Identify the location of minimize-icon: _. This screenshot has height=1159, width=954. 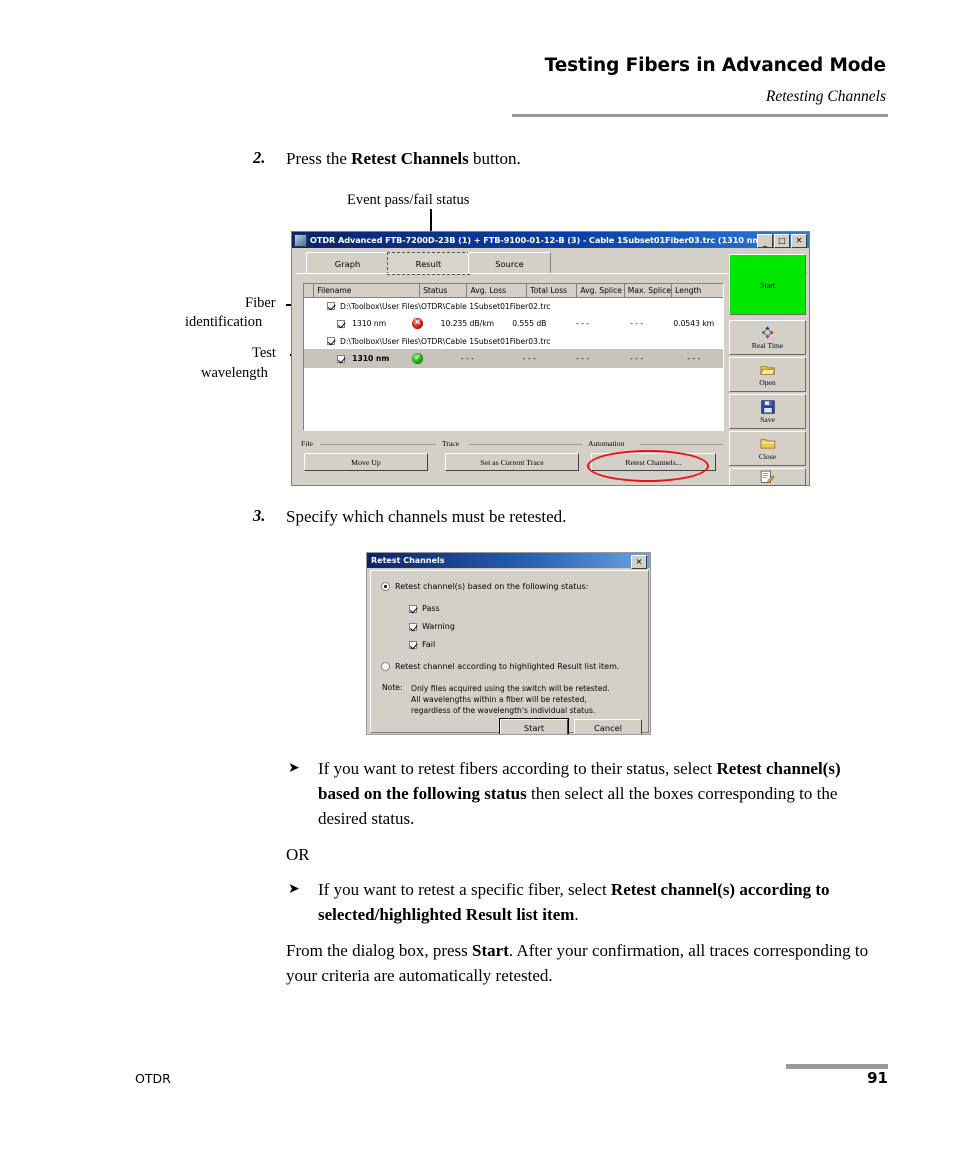
(765, 243).